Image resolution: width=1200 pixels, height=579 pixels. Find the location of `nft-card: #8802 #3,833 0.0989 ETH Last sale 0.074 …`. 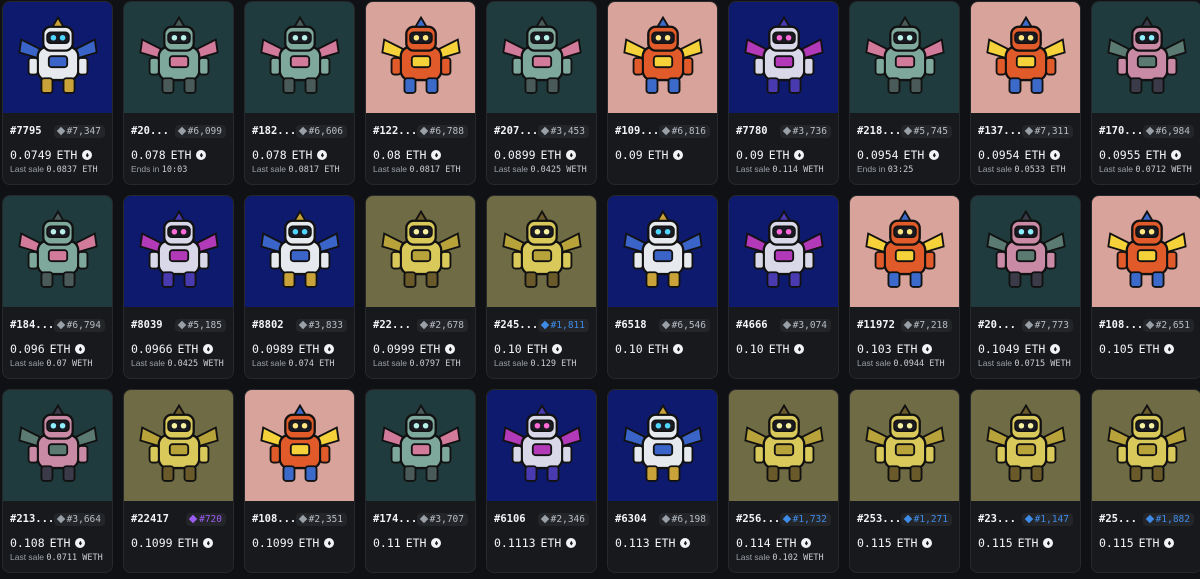

nft-card: #8802 #3,833 0.0989 ETH Last sale 0.074 … is located at coordinates (299, 287).